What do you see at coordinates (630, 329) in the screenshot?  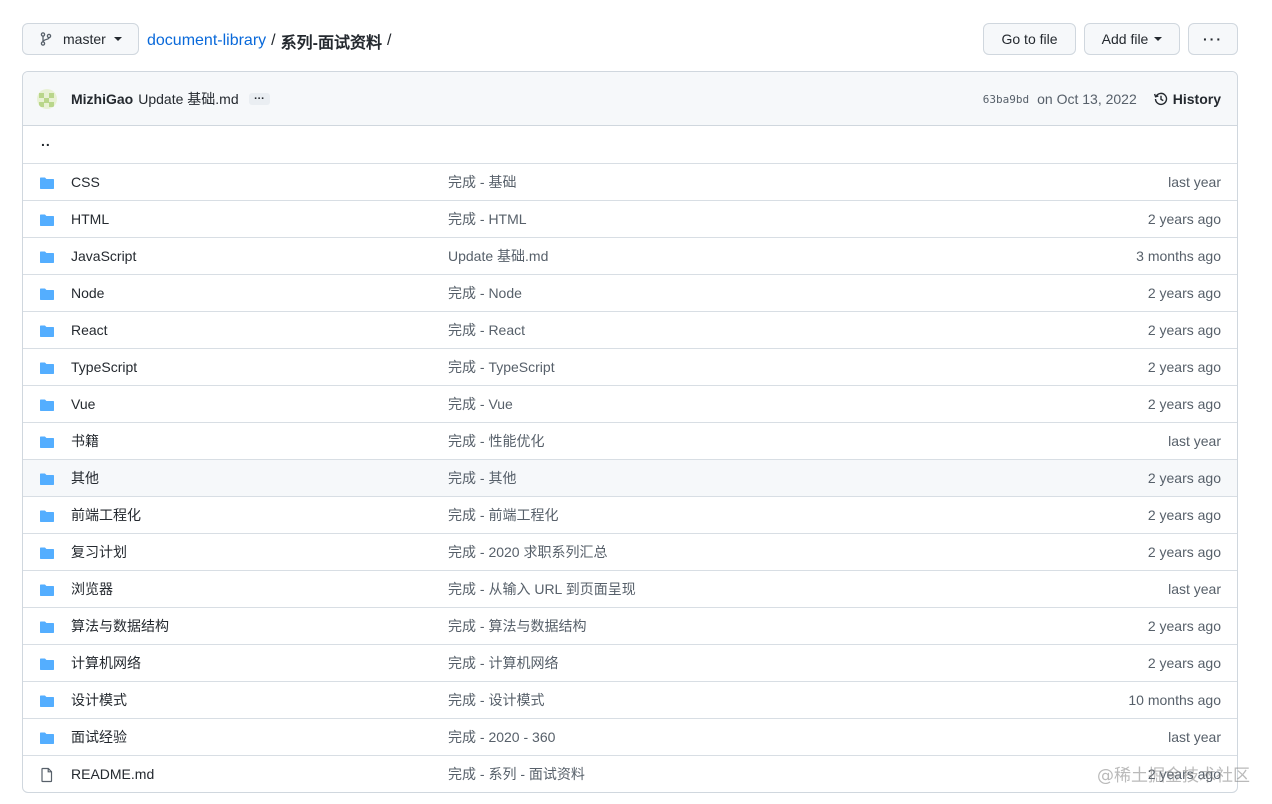 I see `table-row: React 完成 - React 2 years ago` at bounding box center [630, 329].